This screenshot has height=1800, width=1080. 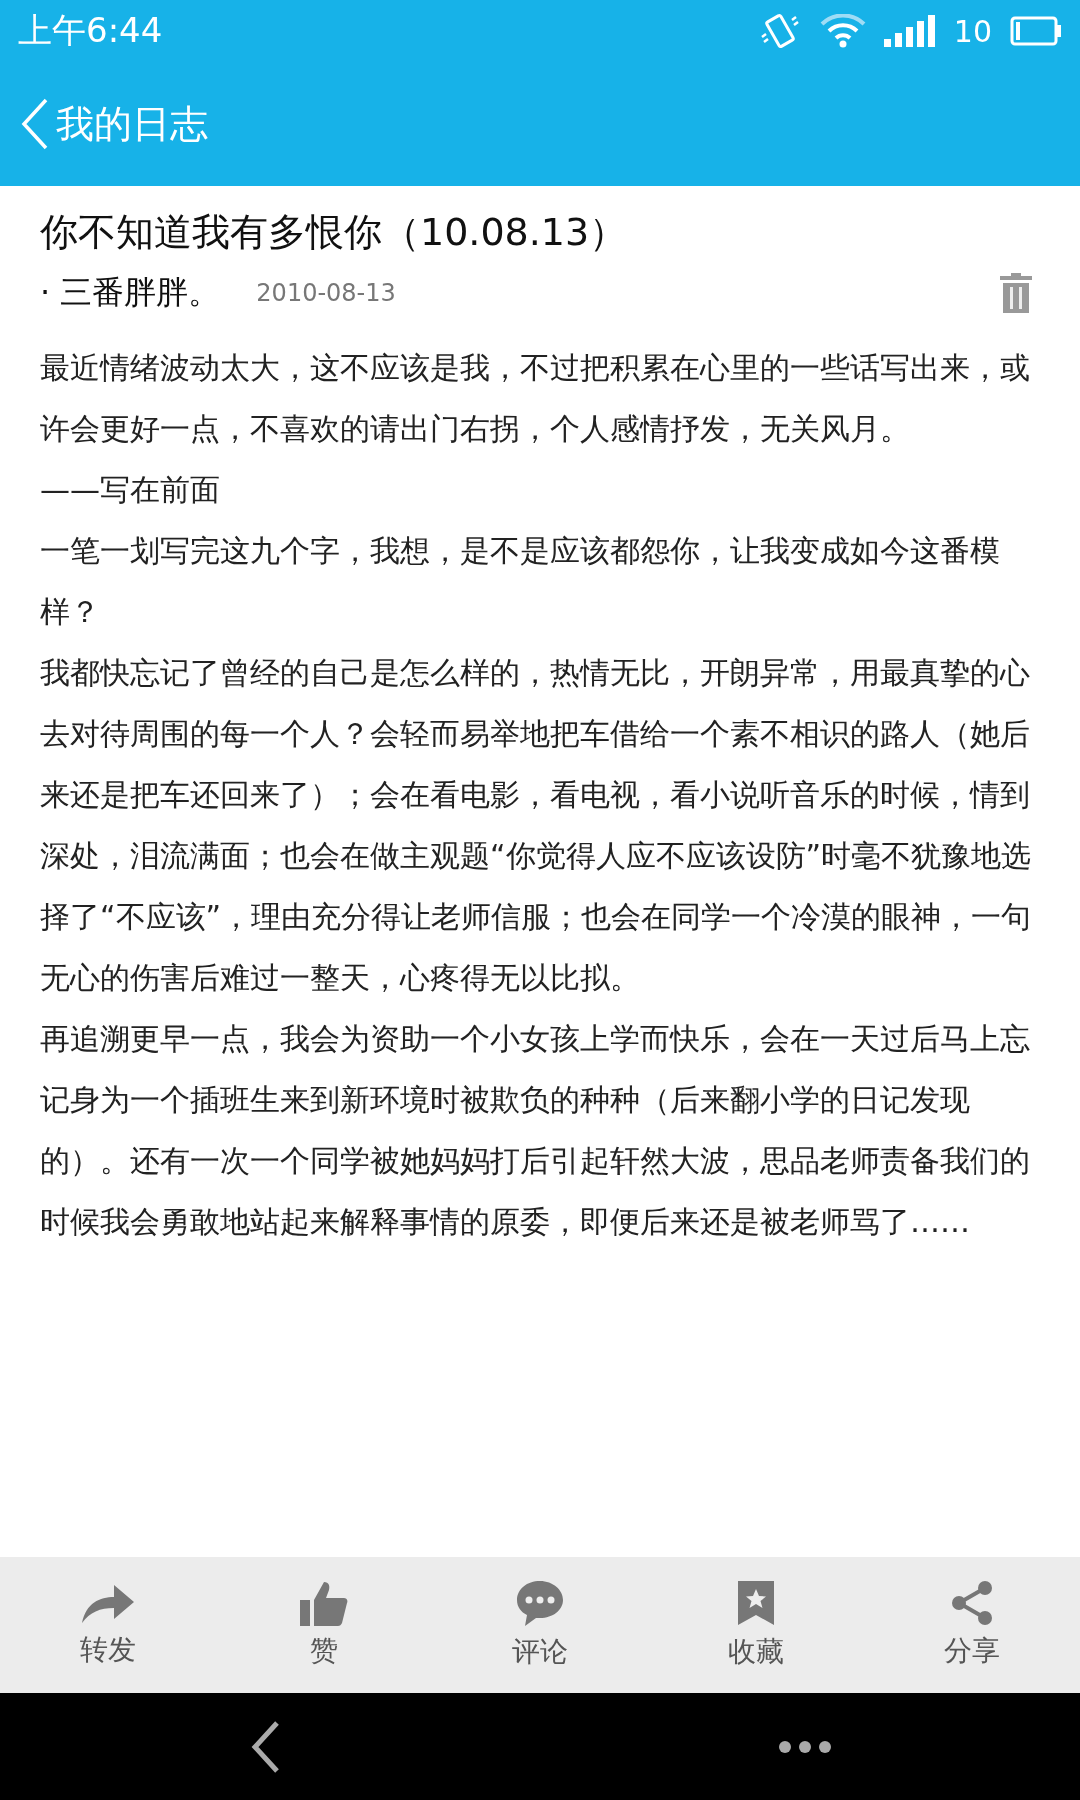 What do you see at coordinates (35, 124) in the screenshot?
I see `back-icon` at bounding box center [35, 124].